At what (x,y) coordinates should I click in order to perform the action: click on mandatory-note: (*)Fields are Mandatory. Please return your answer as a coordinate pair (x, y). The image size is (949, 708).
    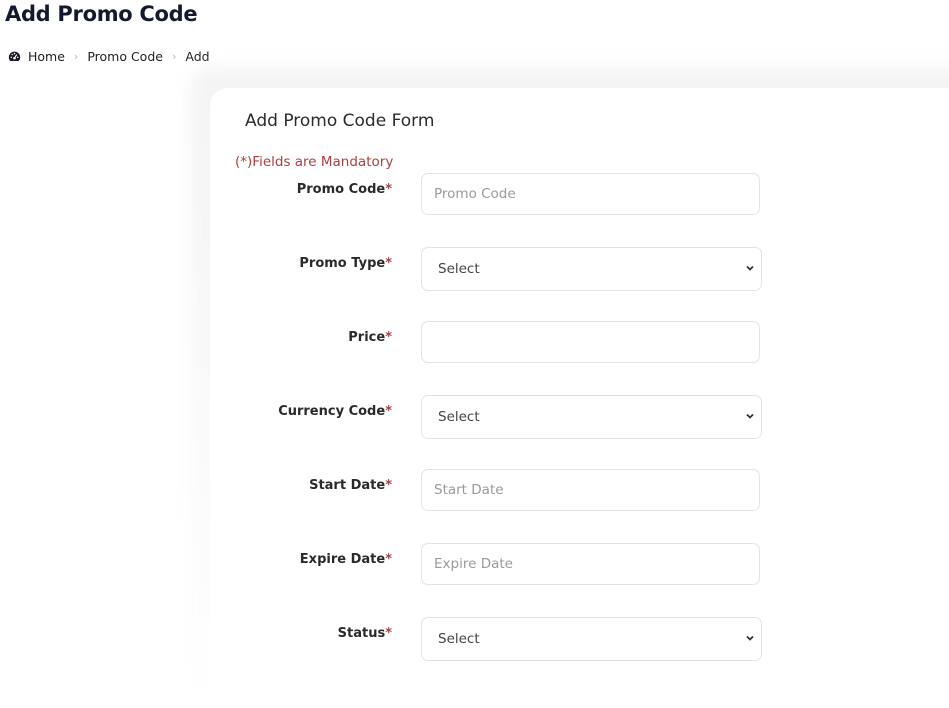
    Looking at the image, I should click on (314, 162).